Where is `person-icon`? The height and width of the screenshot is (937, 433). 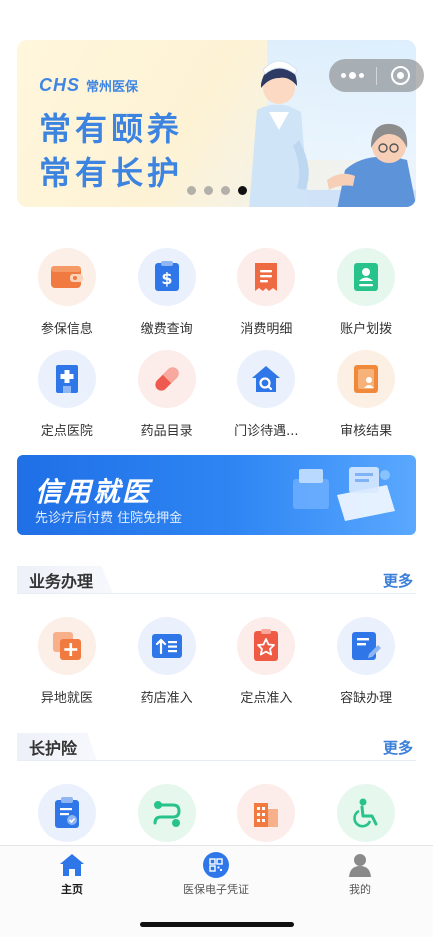 person-icon is located at coordinates (360, 865).